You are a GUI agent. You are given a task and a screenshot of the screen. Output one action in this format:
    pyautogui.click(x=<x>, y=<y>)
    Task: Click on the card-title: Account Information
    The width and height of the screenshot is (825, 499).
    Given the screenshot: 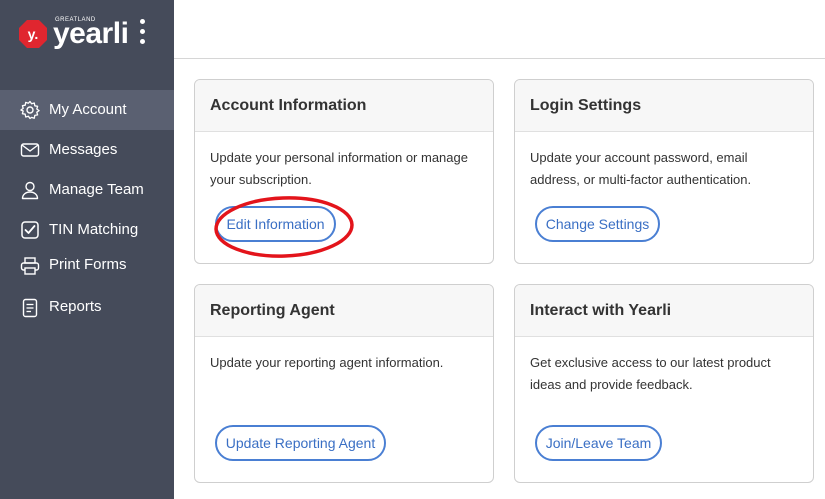 What is the action you would take?
    pyautogui.click(x=288, y=105)
    